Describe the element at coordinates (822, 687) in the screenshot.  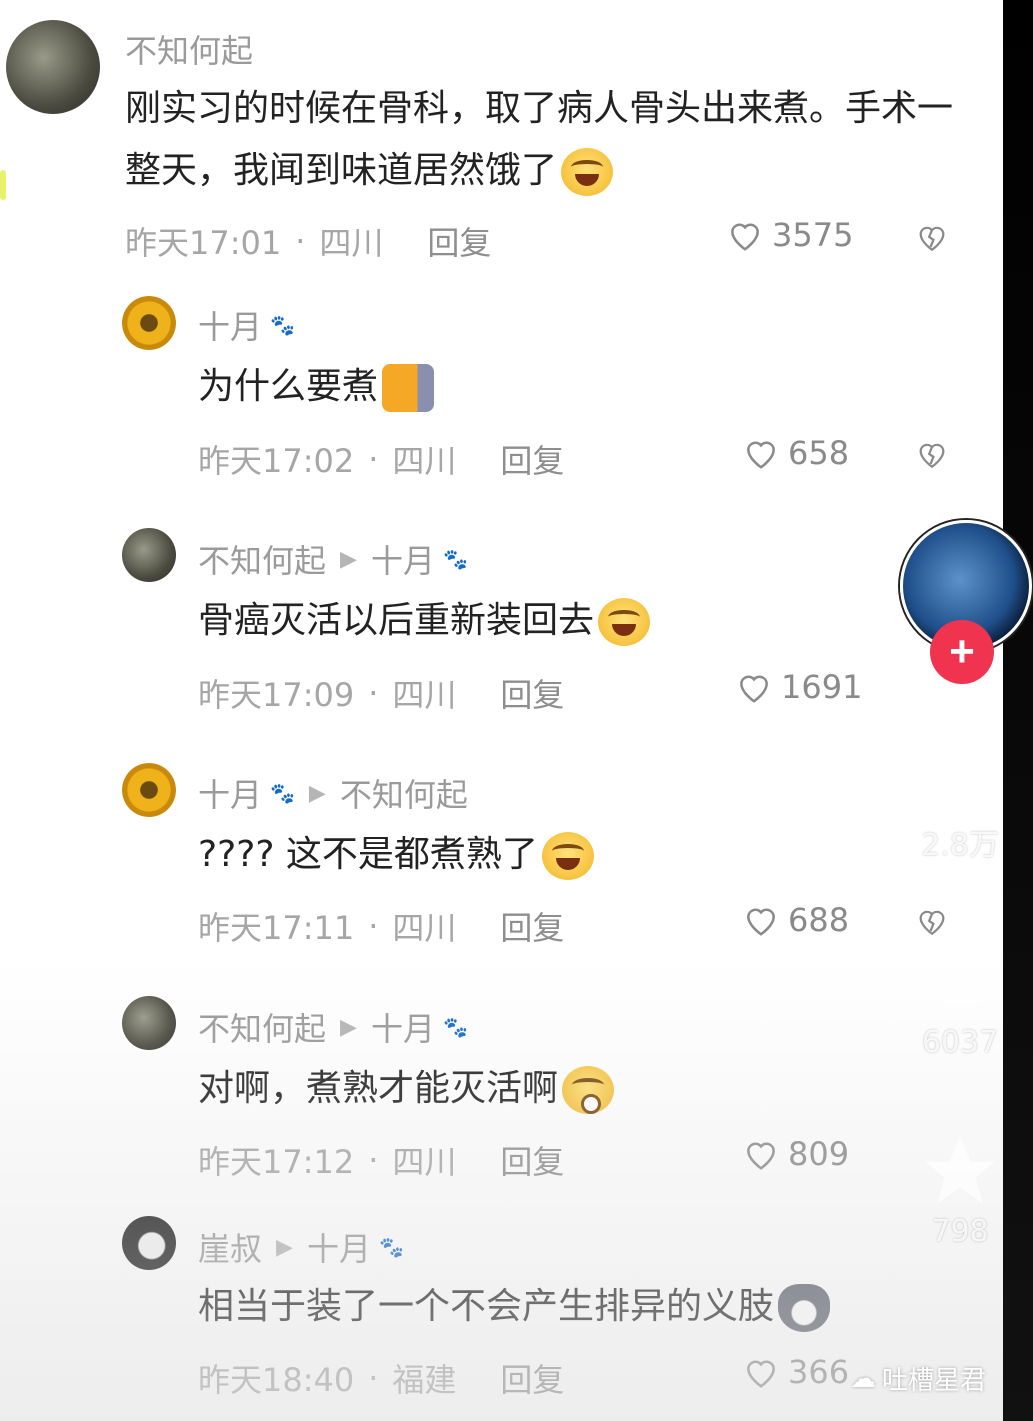
I see `like-count: 1691` at that location.